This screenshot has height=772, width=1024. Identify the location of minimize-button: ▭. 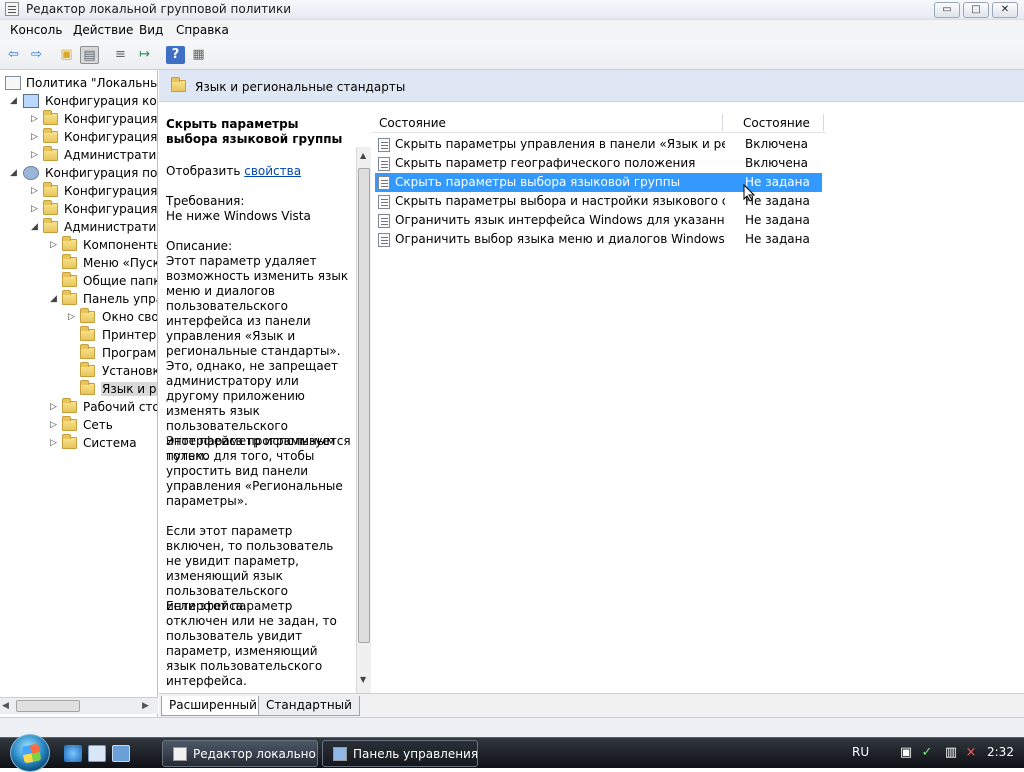
(947, 10).